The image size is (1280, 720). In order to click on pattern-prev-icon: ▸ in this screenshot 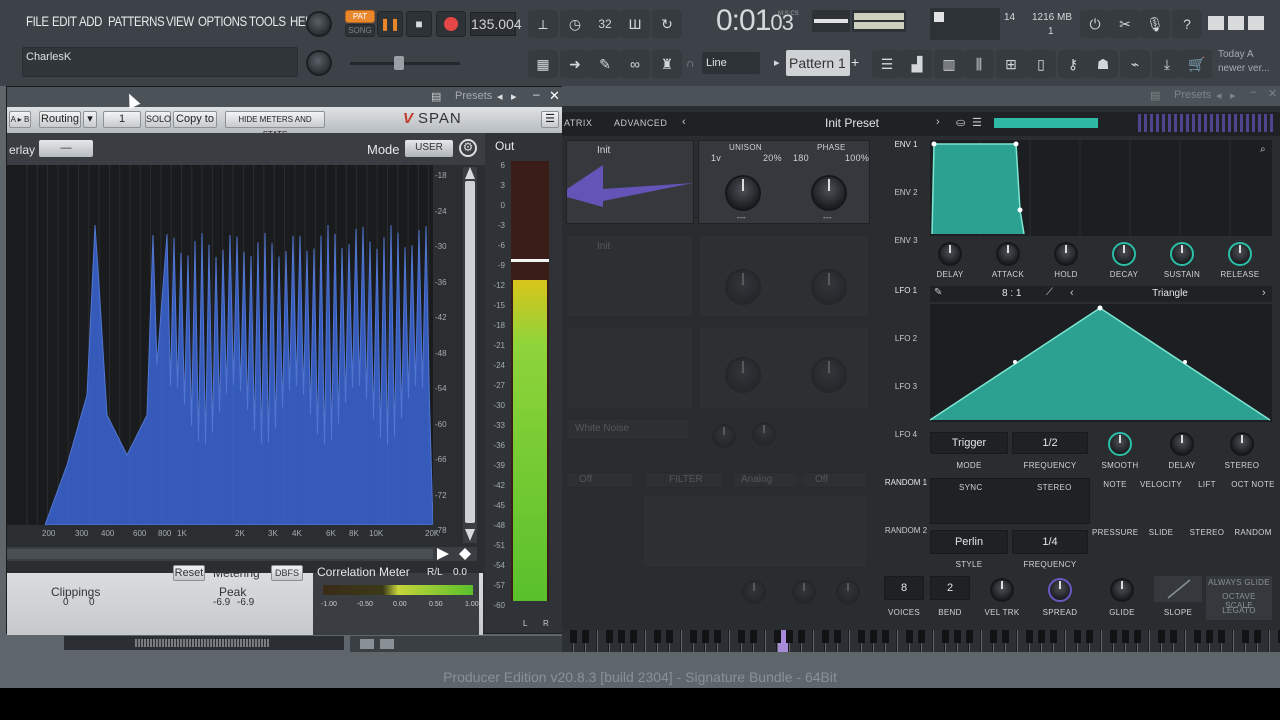, I will do `click(777, 62)`.